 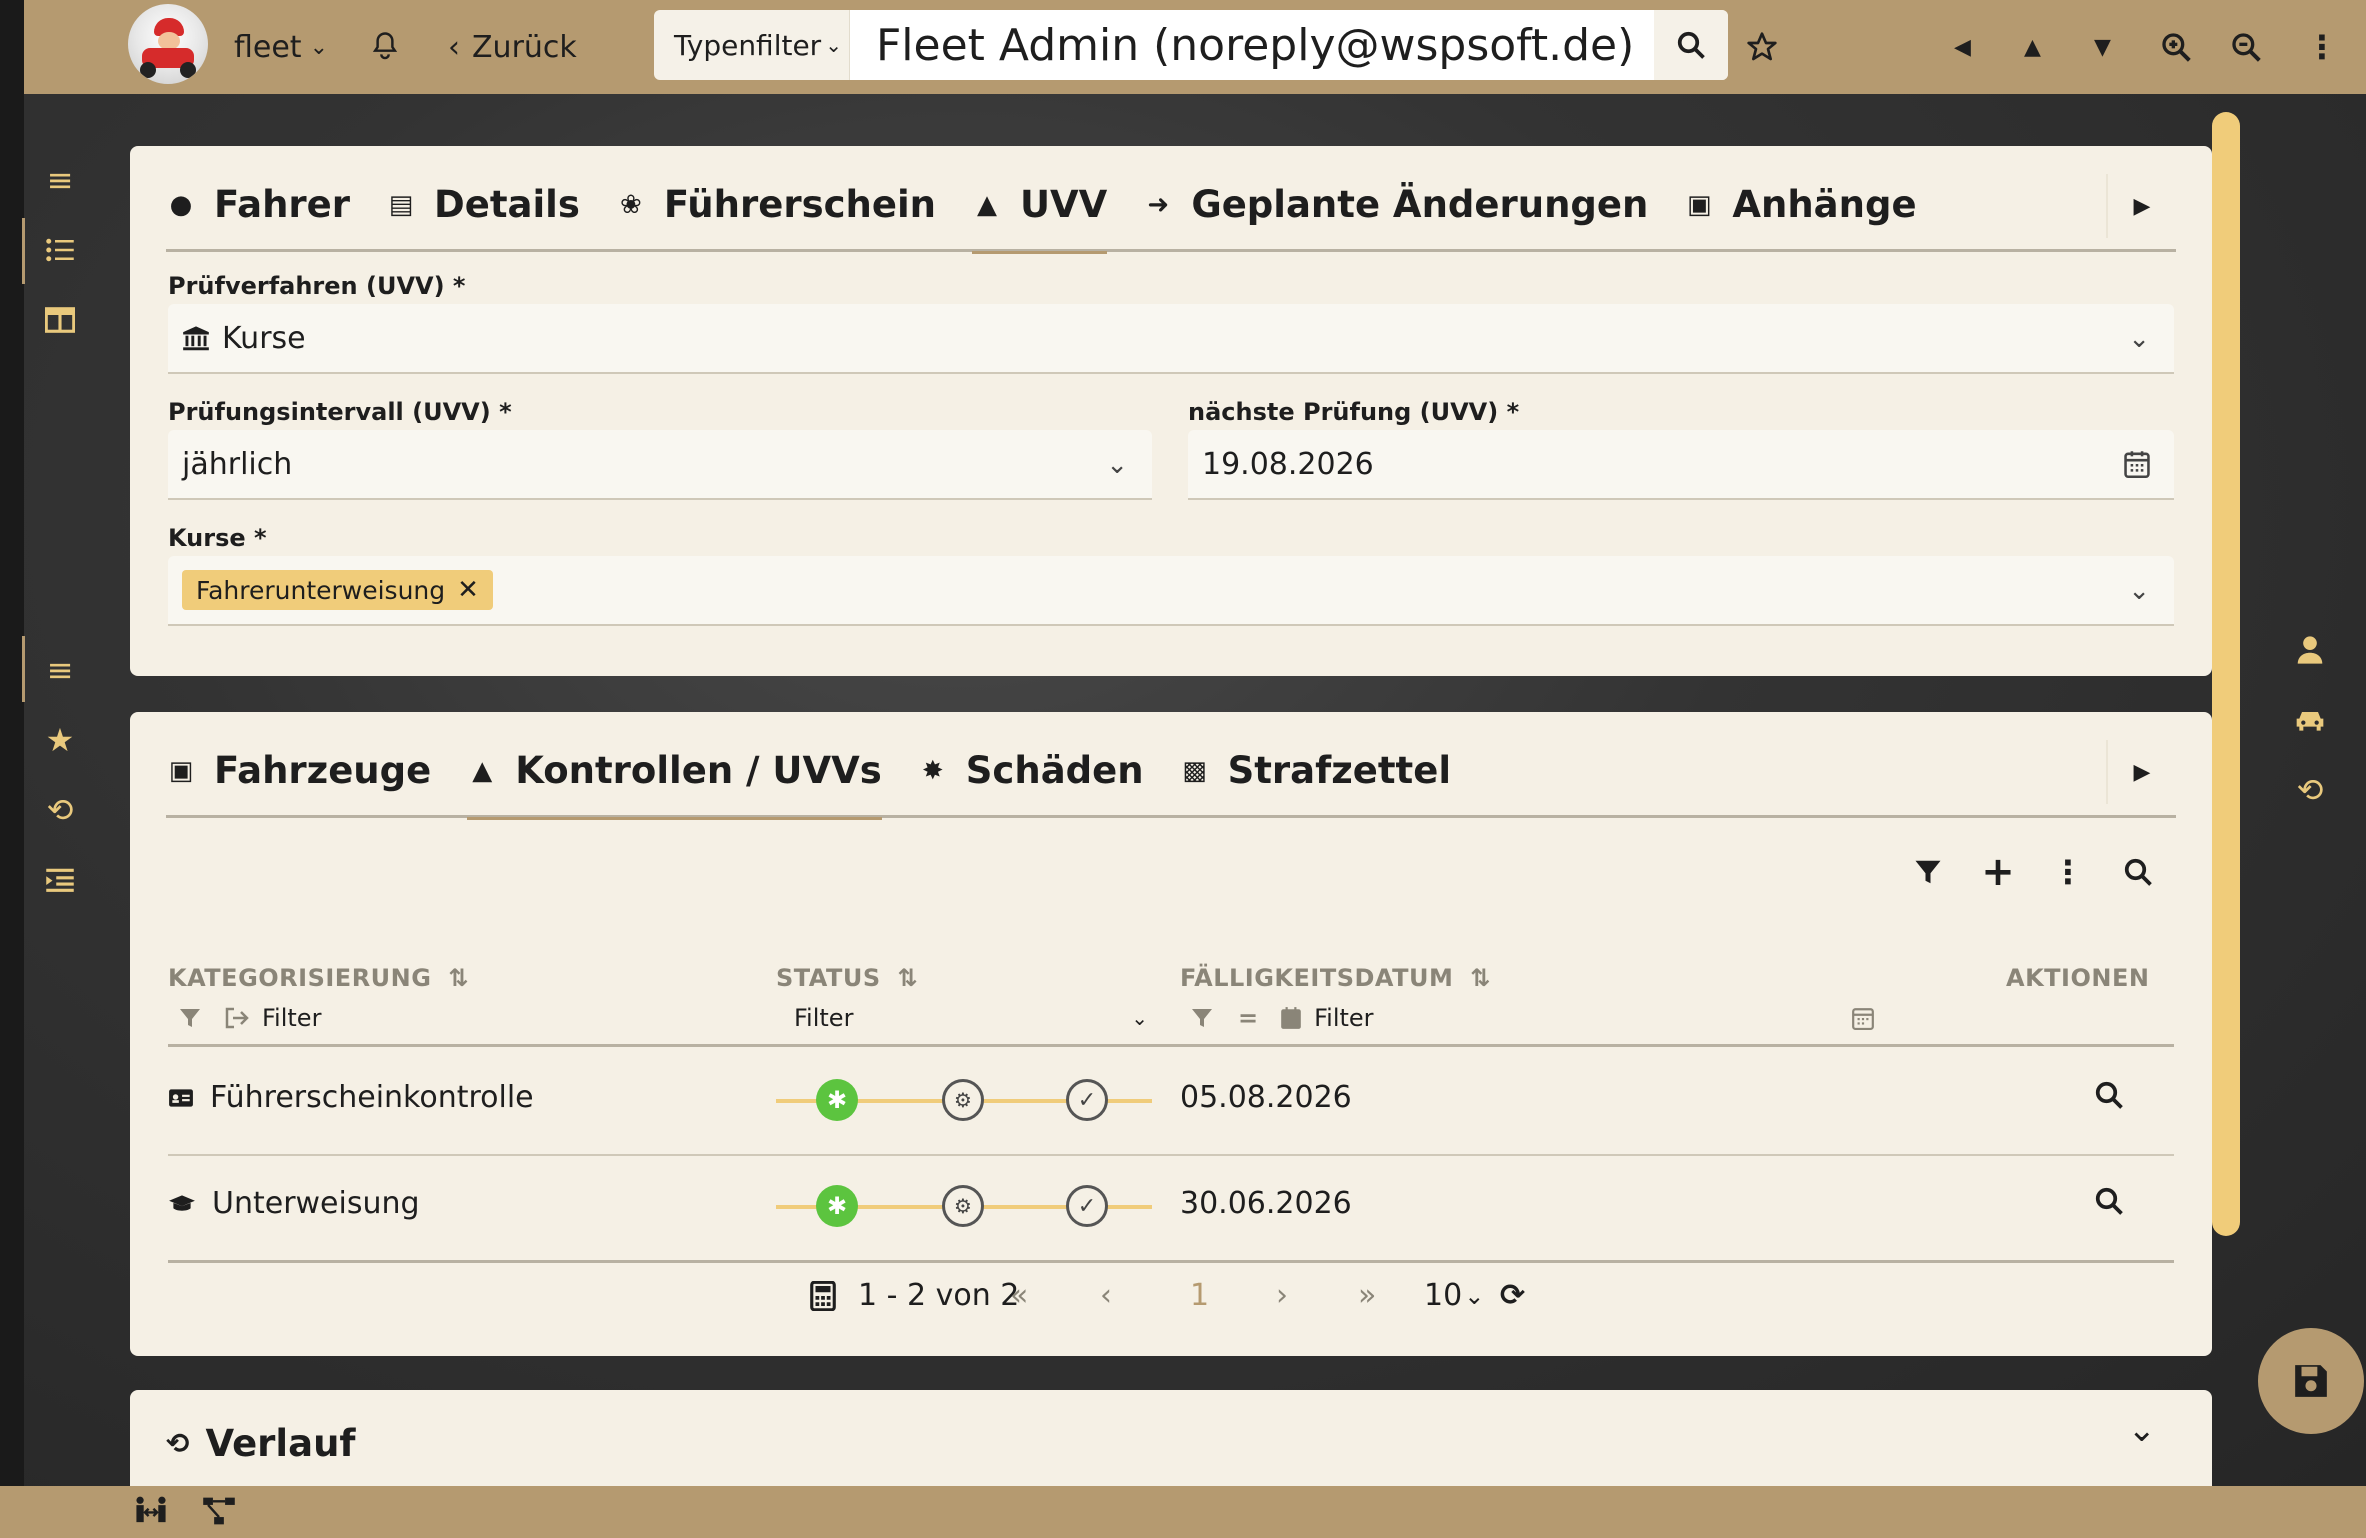 I want to click on naechste-pruefung-label: nächste Prüfung (UVV) *, so click(x=1354, y=412).